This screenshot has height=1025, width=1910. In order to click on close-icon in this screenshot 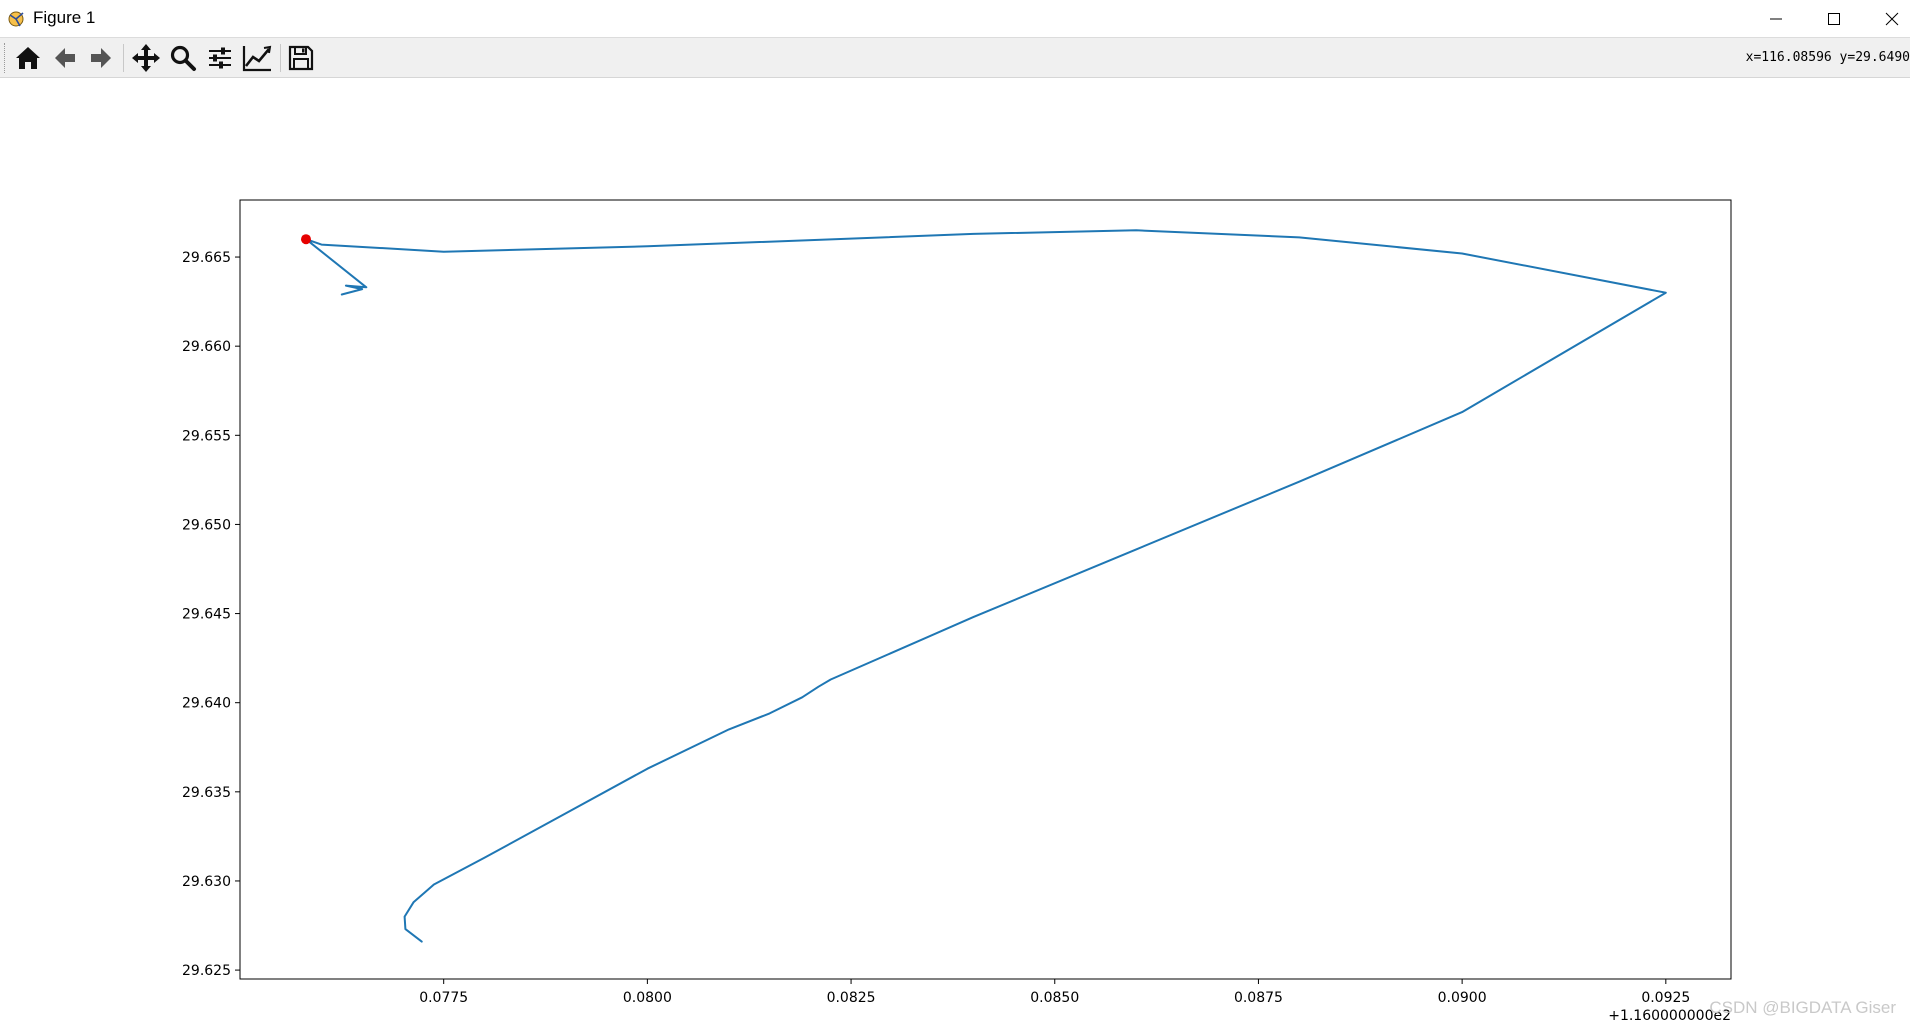, I will do `click(1892, 19)`.